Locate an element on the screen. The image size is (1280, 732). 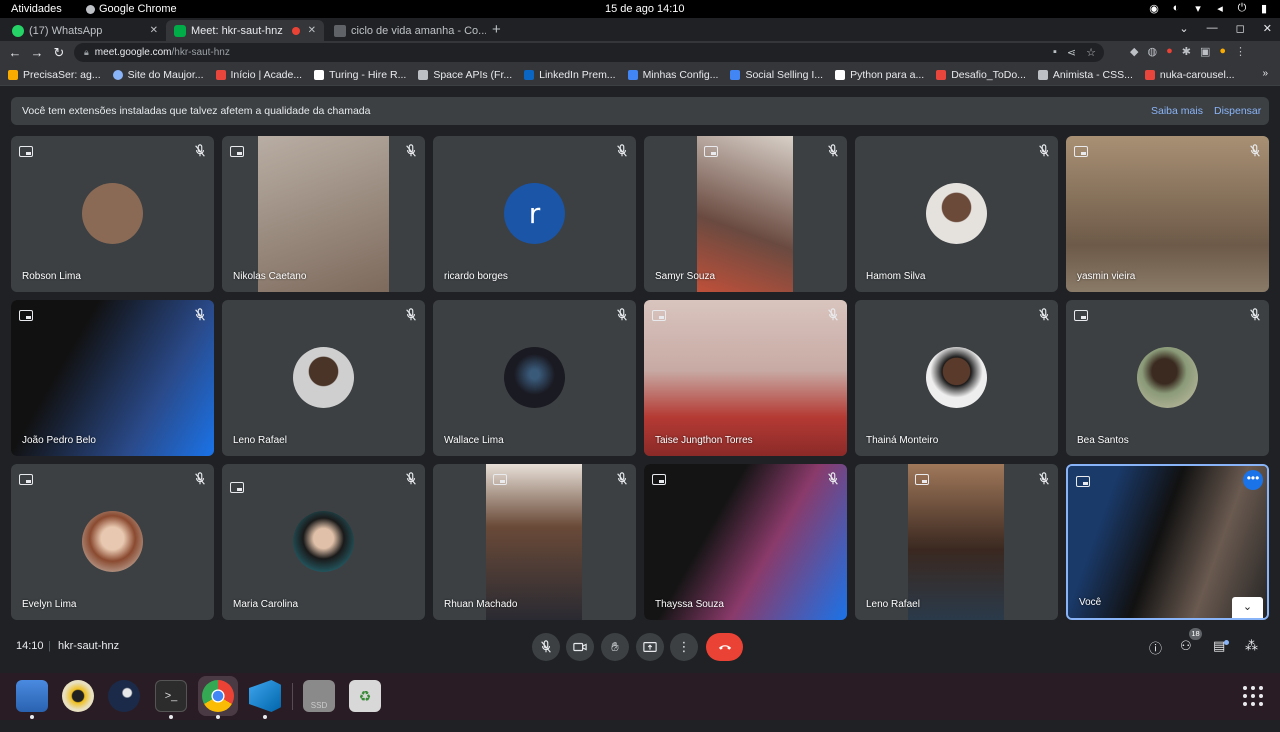
system-tray: ◉ ◐ ▾ ◂ ⏻ ▮ is located at coordinates (1209, 8).